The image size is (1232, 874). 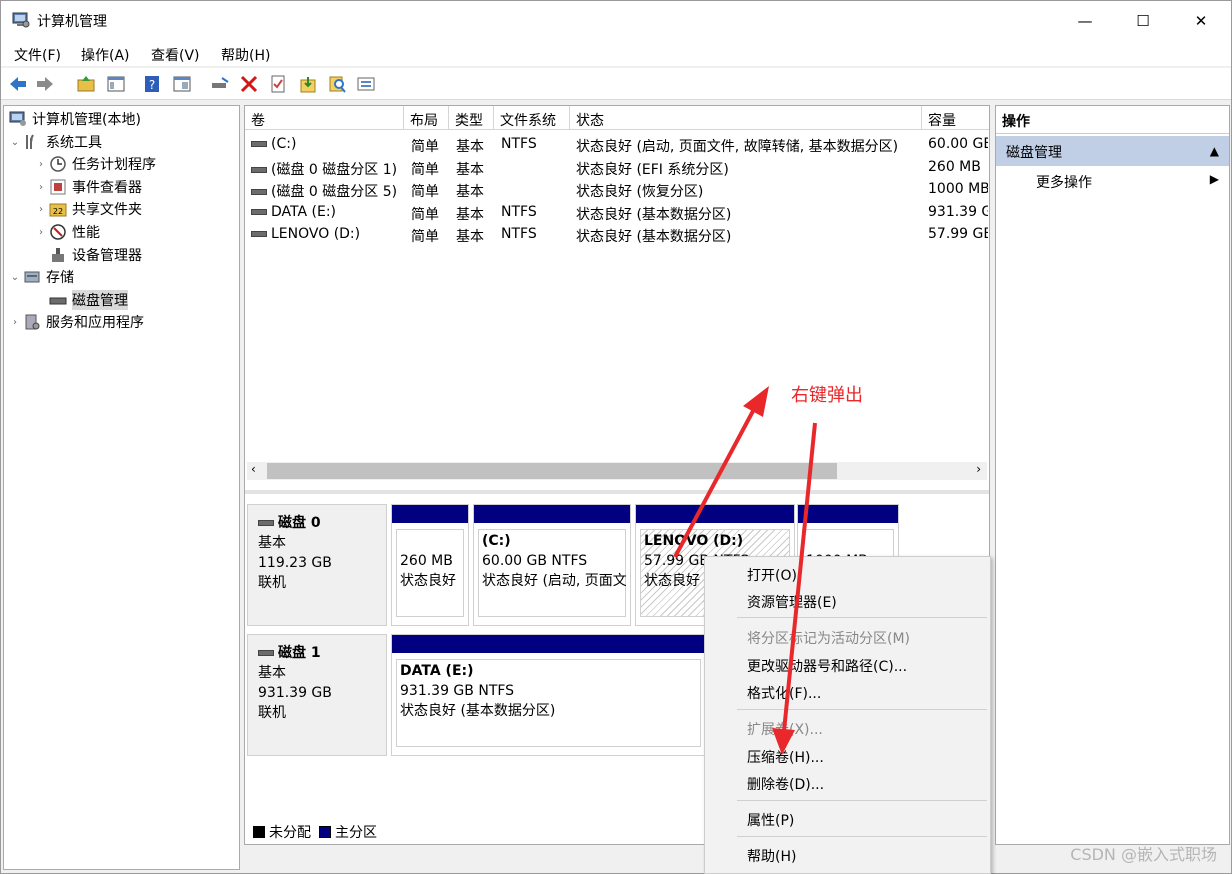 What do you see at coordinates (299, 523) in the screenshot?
I see `disk-title: 磁盘 0` at bounding box center [299, 523].